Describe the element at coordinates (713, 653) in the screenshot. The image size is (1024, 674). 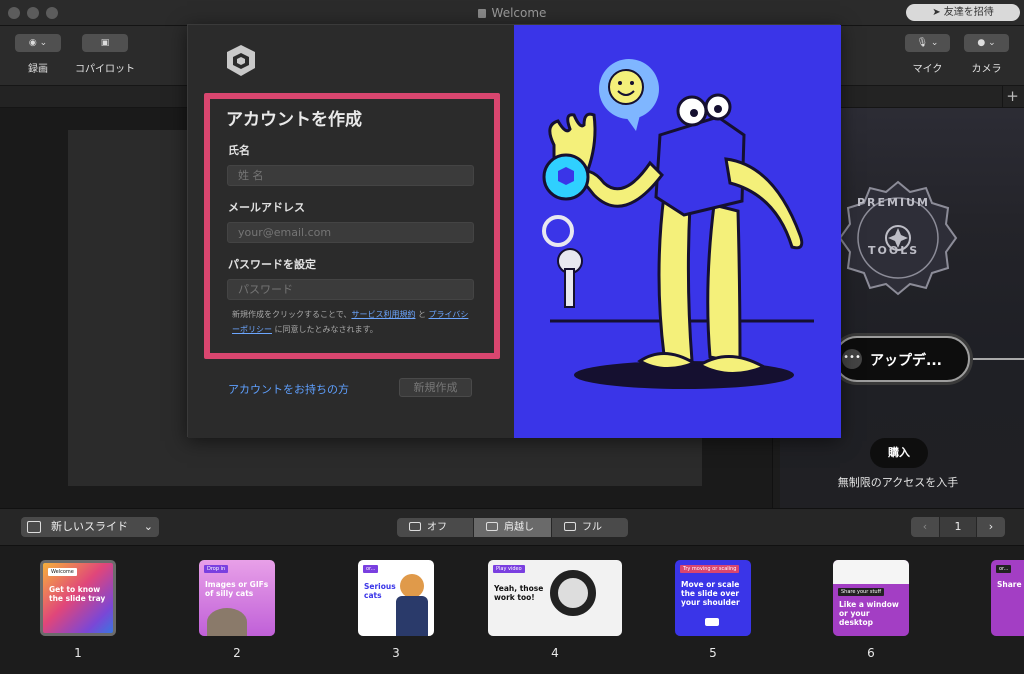
I see `slide-number-5: 5` at that location.